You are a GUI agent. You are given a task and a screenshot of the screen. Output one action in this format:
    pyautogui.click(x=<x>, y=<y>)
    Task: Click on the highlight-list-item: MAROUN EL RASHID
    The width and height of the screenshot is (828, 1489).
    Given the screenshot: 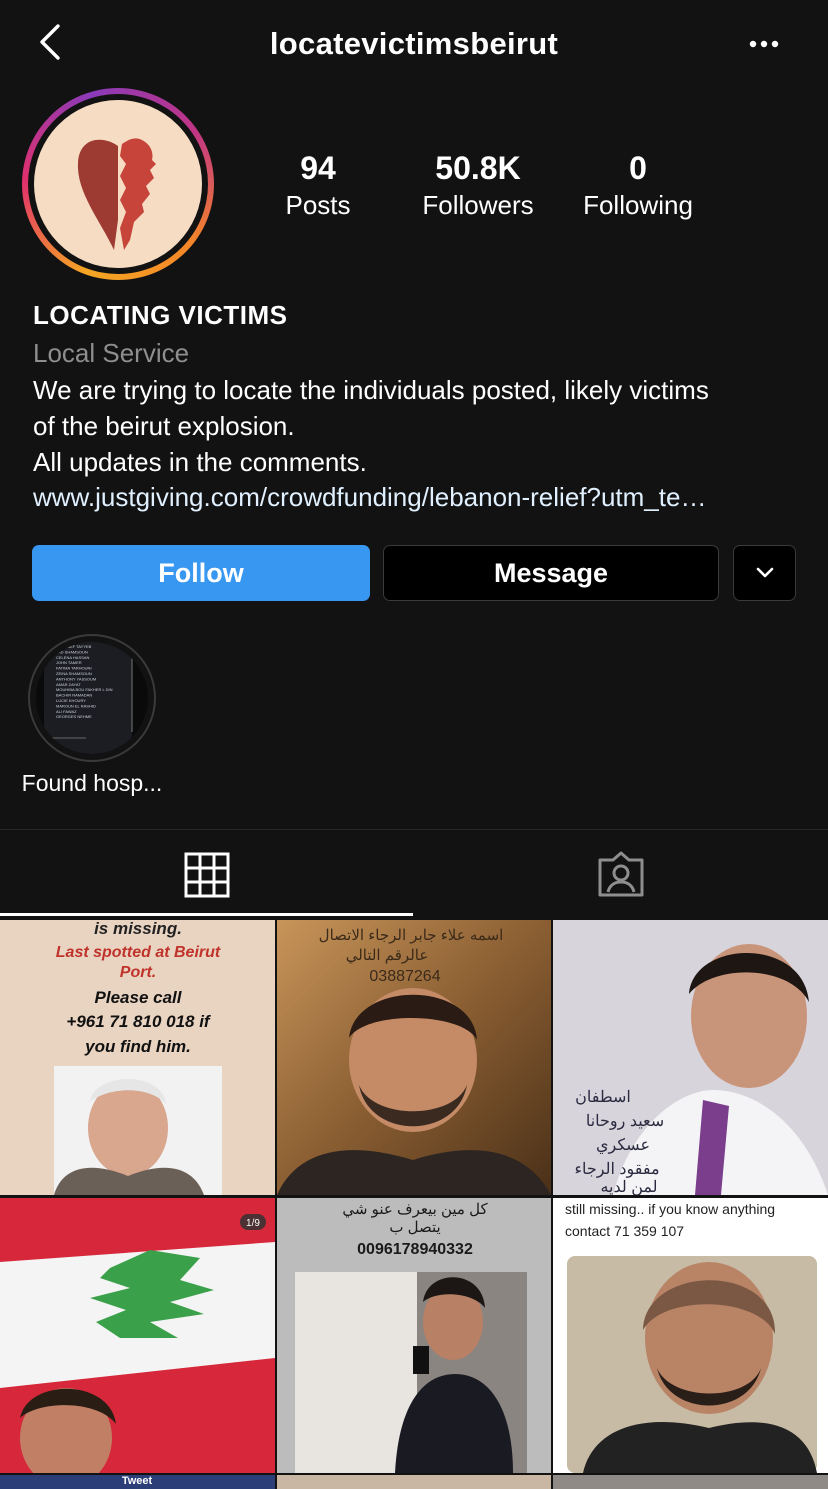 What is the action you would take?
    pyautogui.click(x=76, y=705)
    